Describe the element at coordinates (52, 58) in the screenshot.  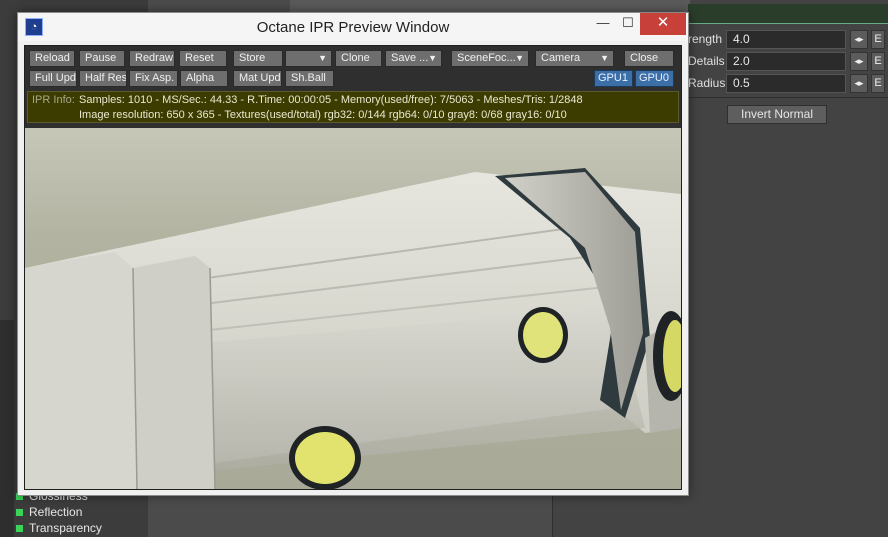
I see `reload-button: Reload` at that location.